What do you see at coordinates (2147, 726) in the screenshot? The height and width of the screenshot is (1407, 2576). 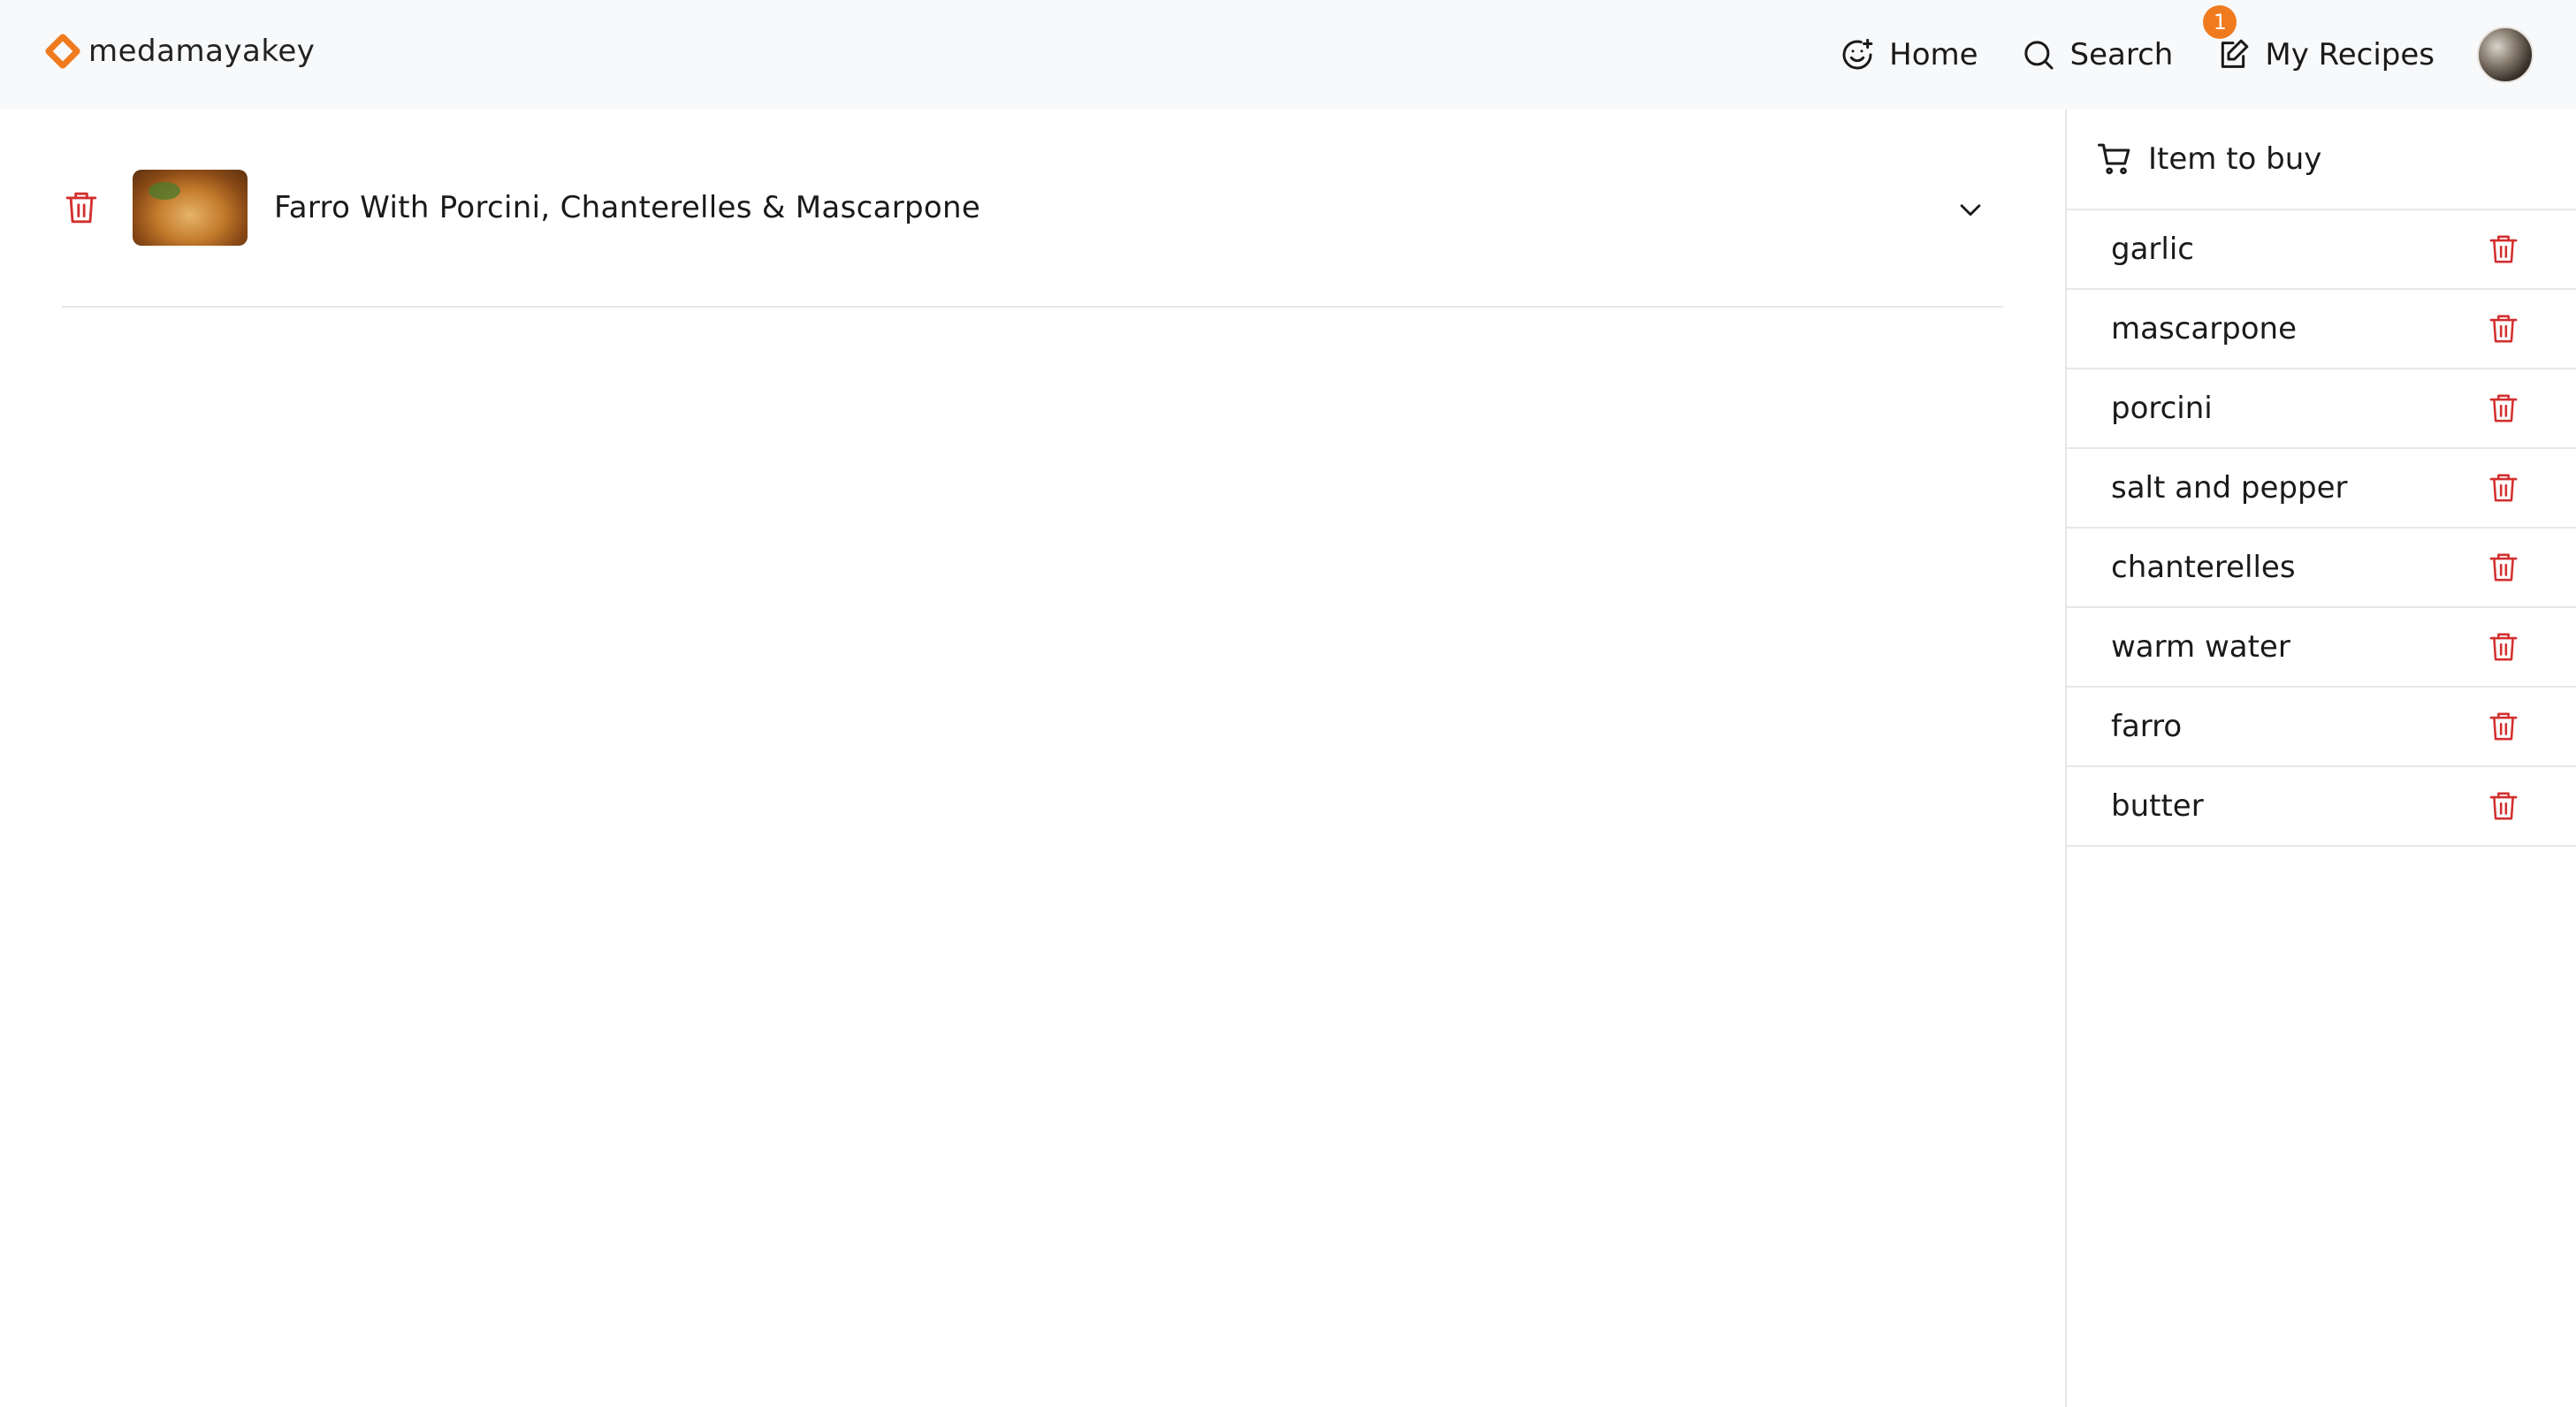 I see `shopping-item-name: farro` at bounding box center [2147, 726].